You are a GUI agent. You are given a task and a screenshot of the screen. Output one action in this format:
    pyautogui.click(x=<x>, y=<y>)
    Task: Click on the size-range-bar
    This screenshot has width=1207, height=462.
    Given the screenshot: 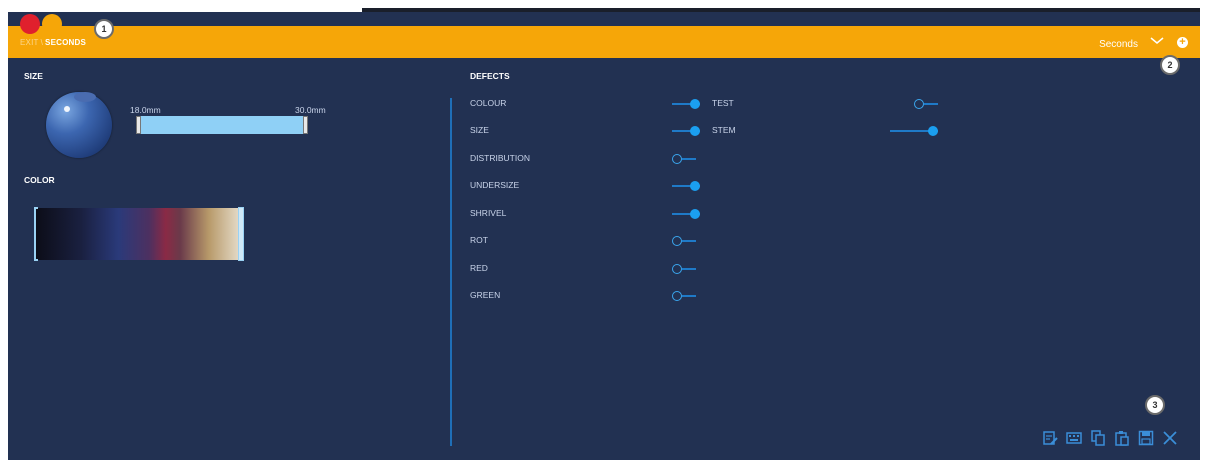 What is the action you would take?
    pyautogui.click(x=222, y=125)
    